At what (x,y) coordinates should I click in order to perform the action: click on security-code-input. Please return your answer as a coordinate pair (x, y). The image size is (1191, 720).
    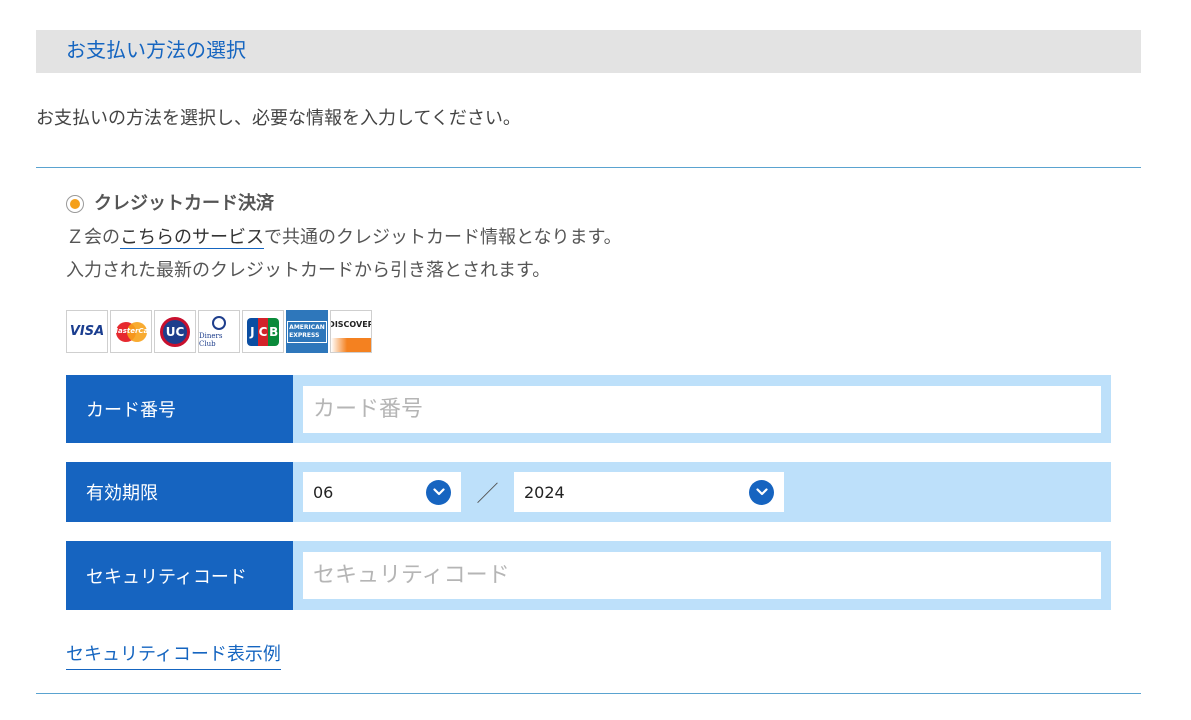
    Looking at the image, I should click on (702, 575).